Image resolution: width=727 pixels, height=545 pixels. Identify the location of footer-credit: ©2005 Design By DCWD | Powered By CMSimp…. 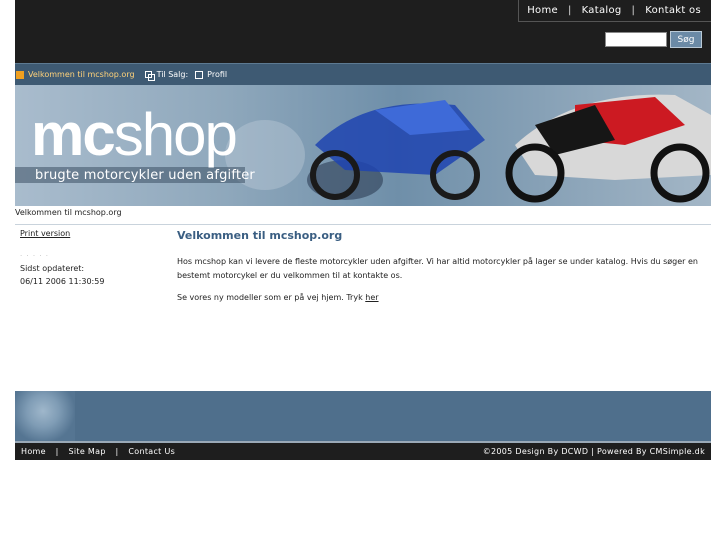
(593, 451).